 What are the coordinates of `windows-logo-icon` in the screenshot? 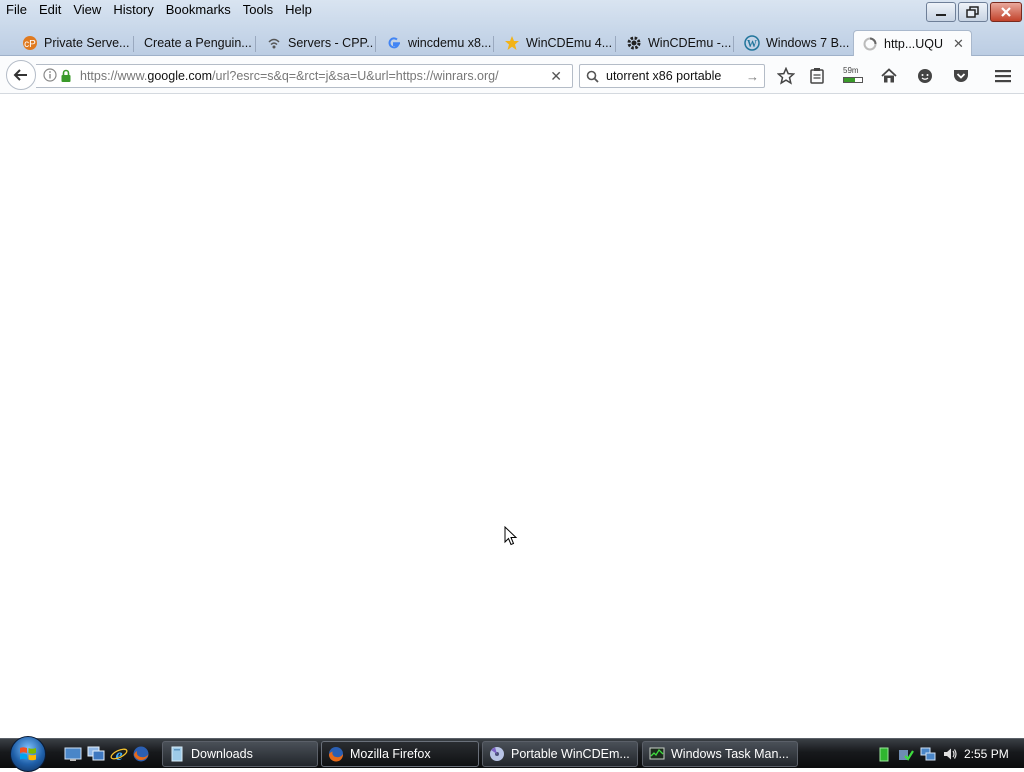 It's located at (28, 754).